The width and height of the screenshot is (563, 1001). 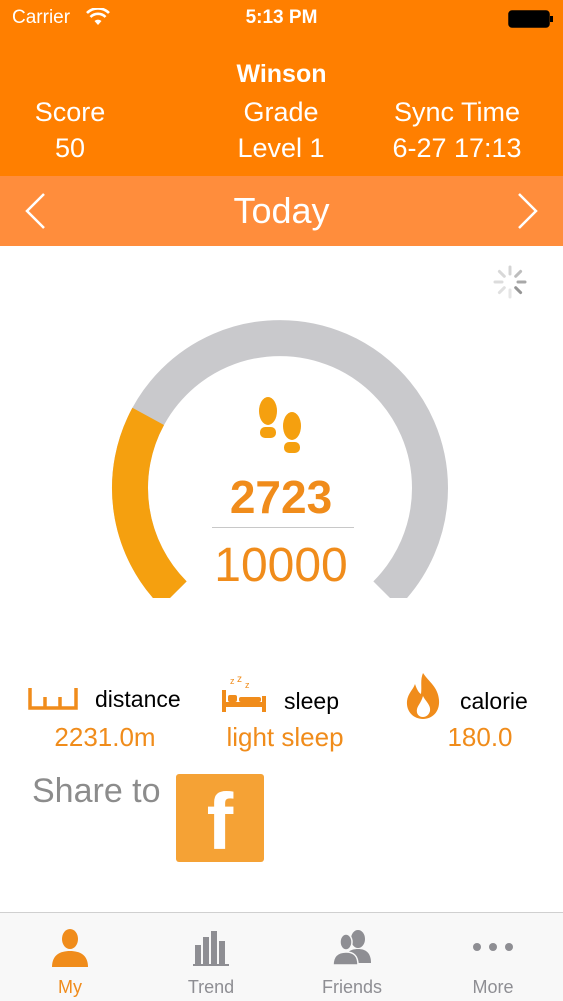 I want to click on sleep-value: light sleep, so click(x=285, y=737).